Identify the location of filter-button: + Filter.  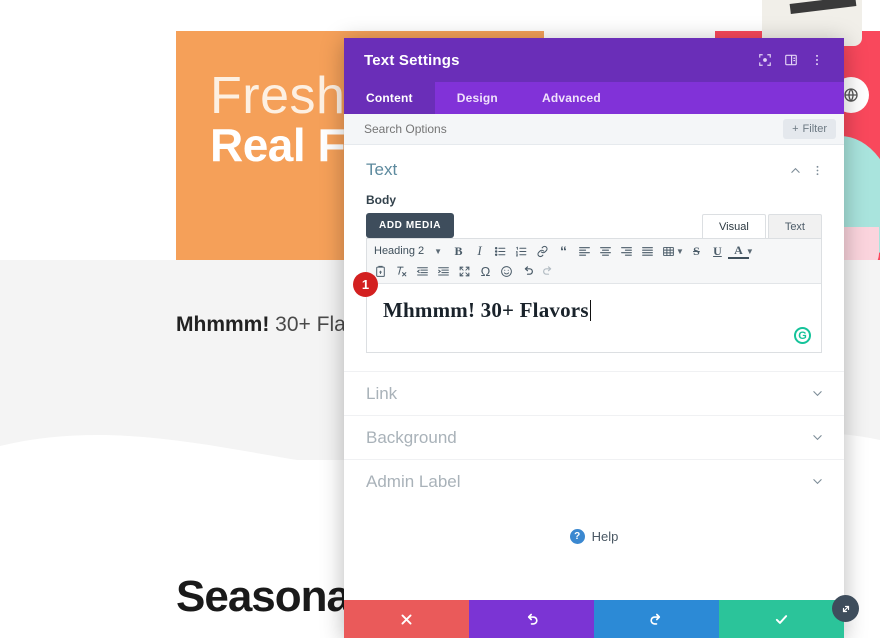
(809, 129).